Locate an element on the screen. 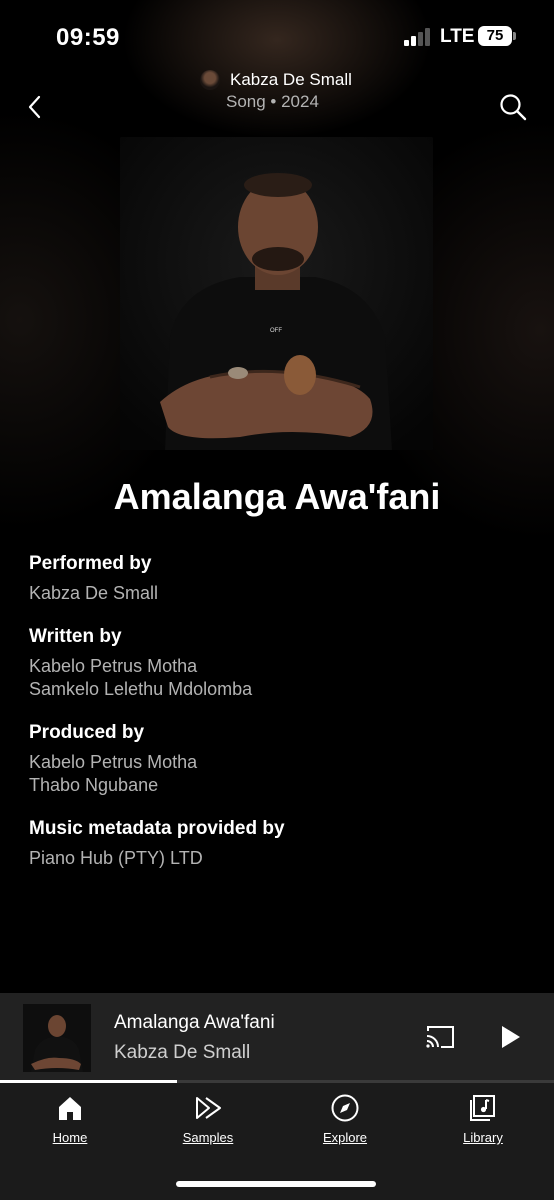 The width and height of the screenshot is (554, 1200). search-button is located at coordinates (513, 107).